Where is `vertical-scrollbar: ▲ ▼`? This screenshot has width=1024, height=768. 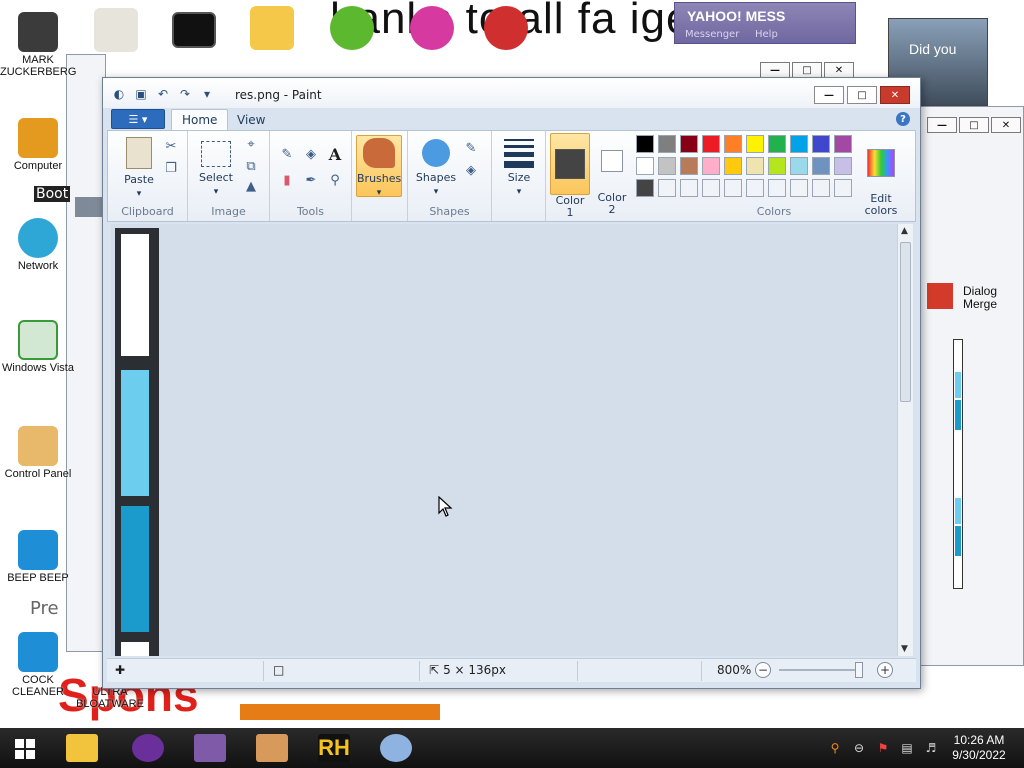
vertical-scrollbar: ▲ ▼ is located at coordinates (905, 440).